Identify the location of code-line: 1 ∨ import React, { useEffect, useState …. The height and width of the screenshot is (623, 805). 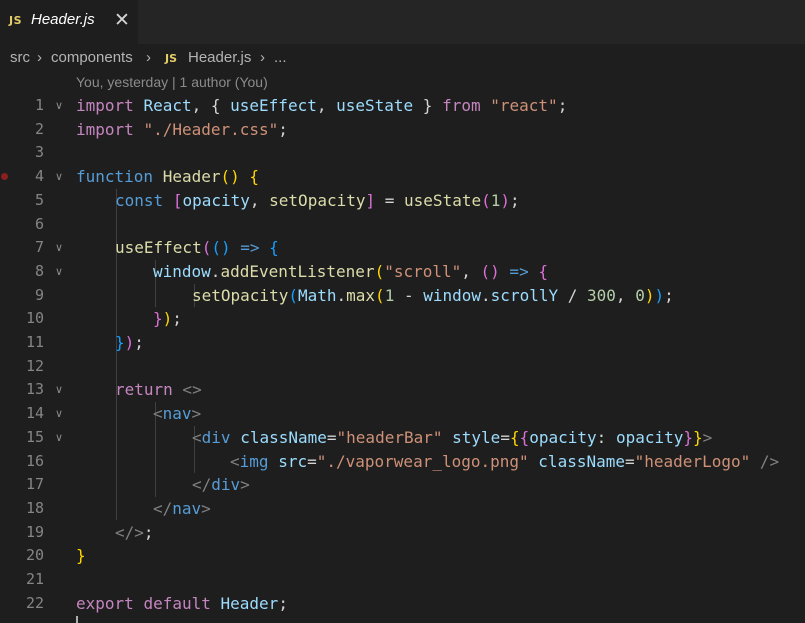
(402, 106).